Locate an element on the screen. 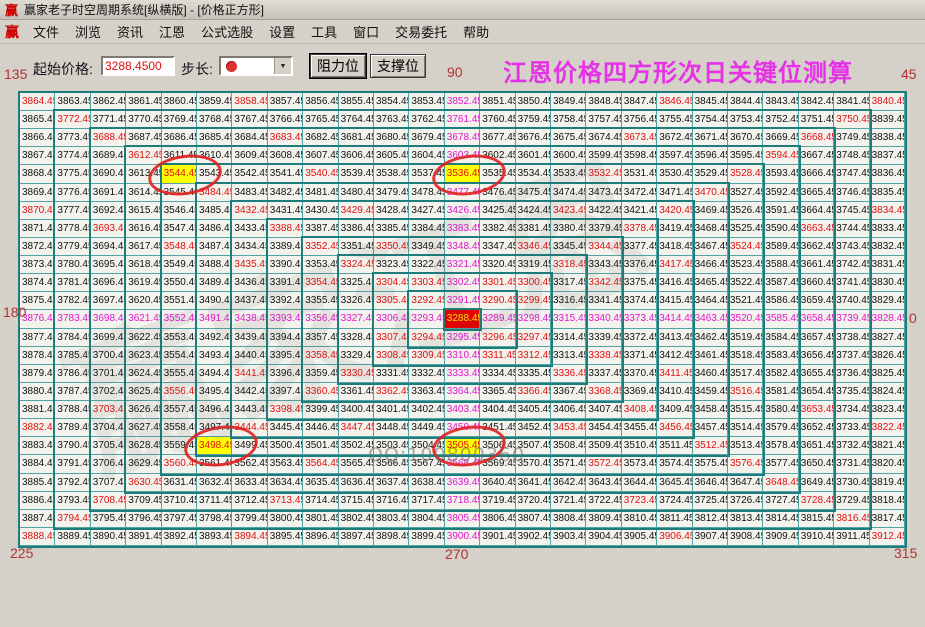  grid-cell: 3750.45 is located at coordinates (852, 120).